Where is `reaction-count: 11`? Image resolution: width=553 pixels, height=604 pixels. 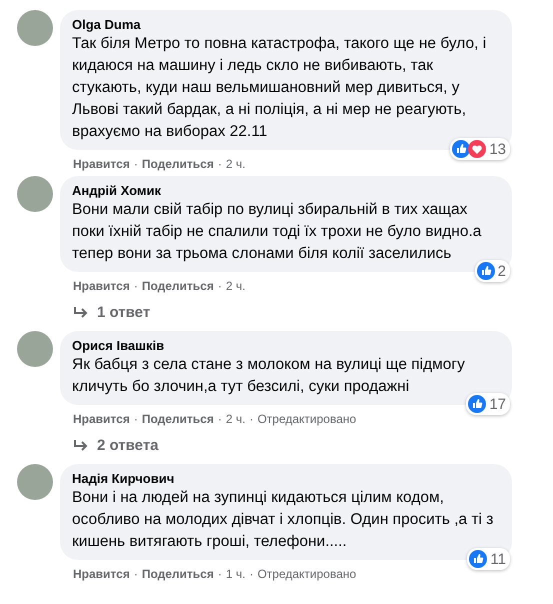
reaction-count: 11 is located at coordinates (498, 559).